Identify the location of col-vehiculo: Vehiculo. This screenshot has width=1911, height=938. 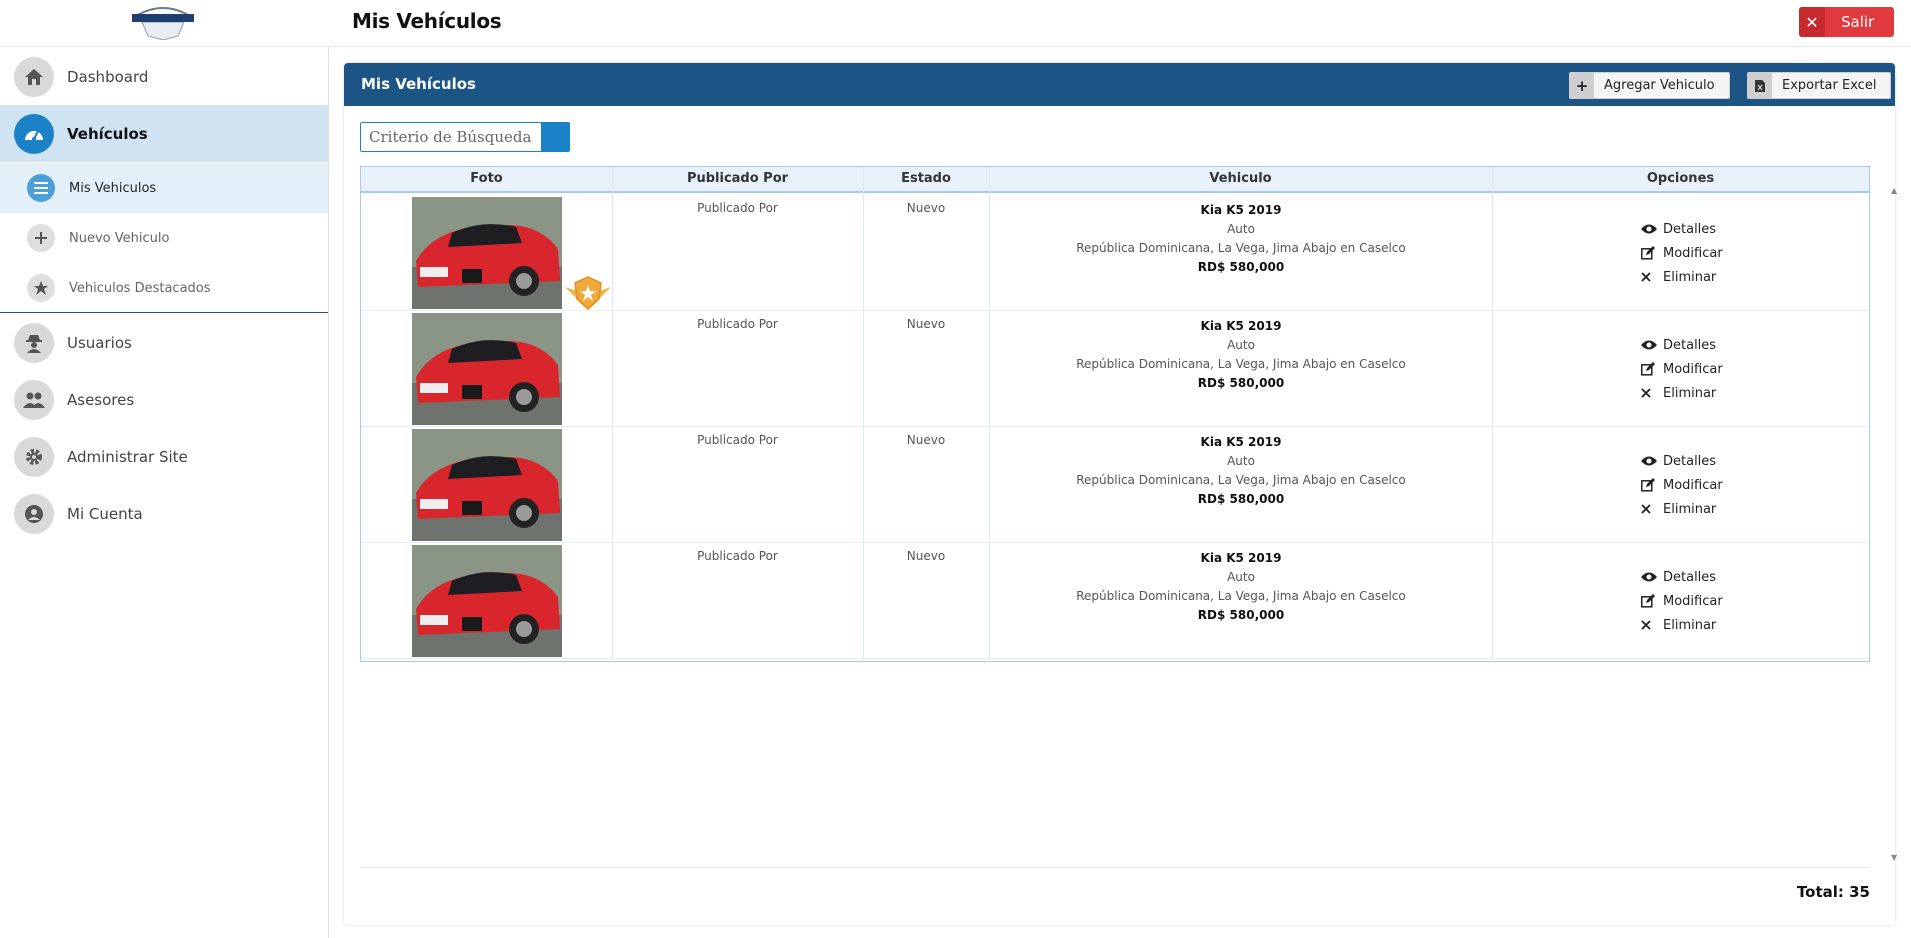
(1240, 178).